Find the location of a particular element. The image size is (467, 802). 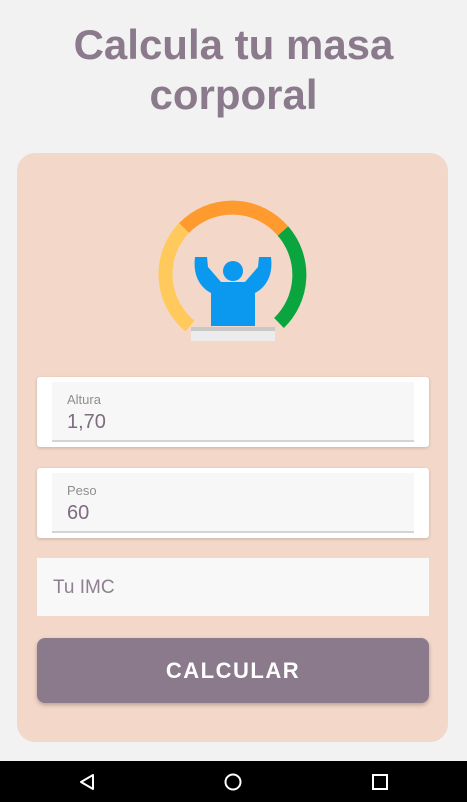

home-circle-icon is located at coordinates (233, 782).